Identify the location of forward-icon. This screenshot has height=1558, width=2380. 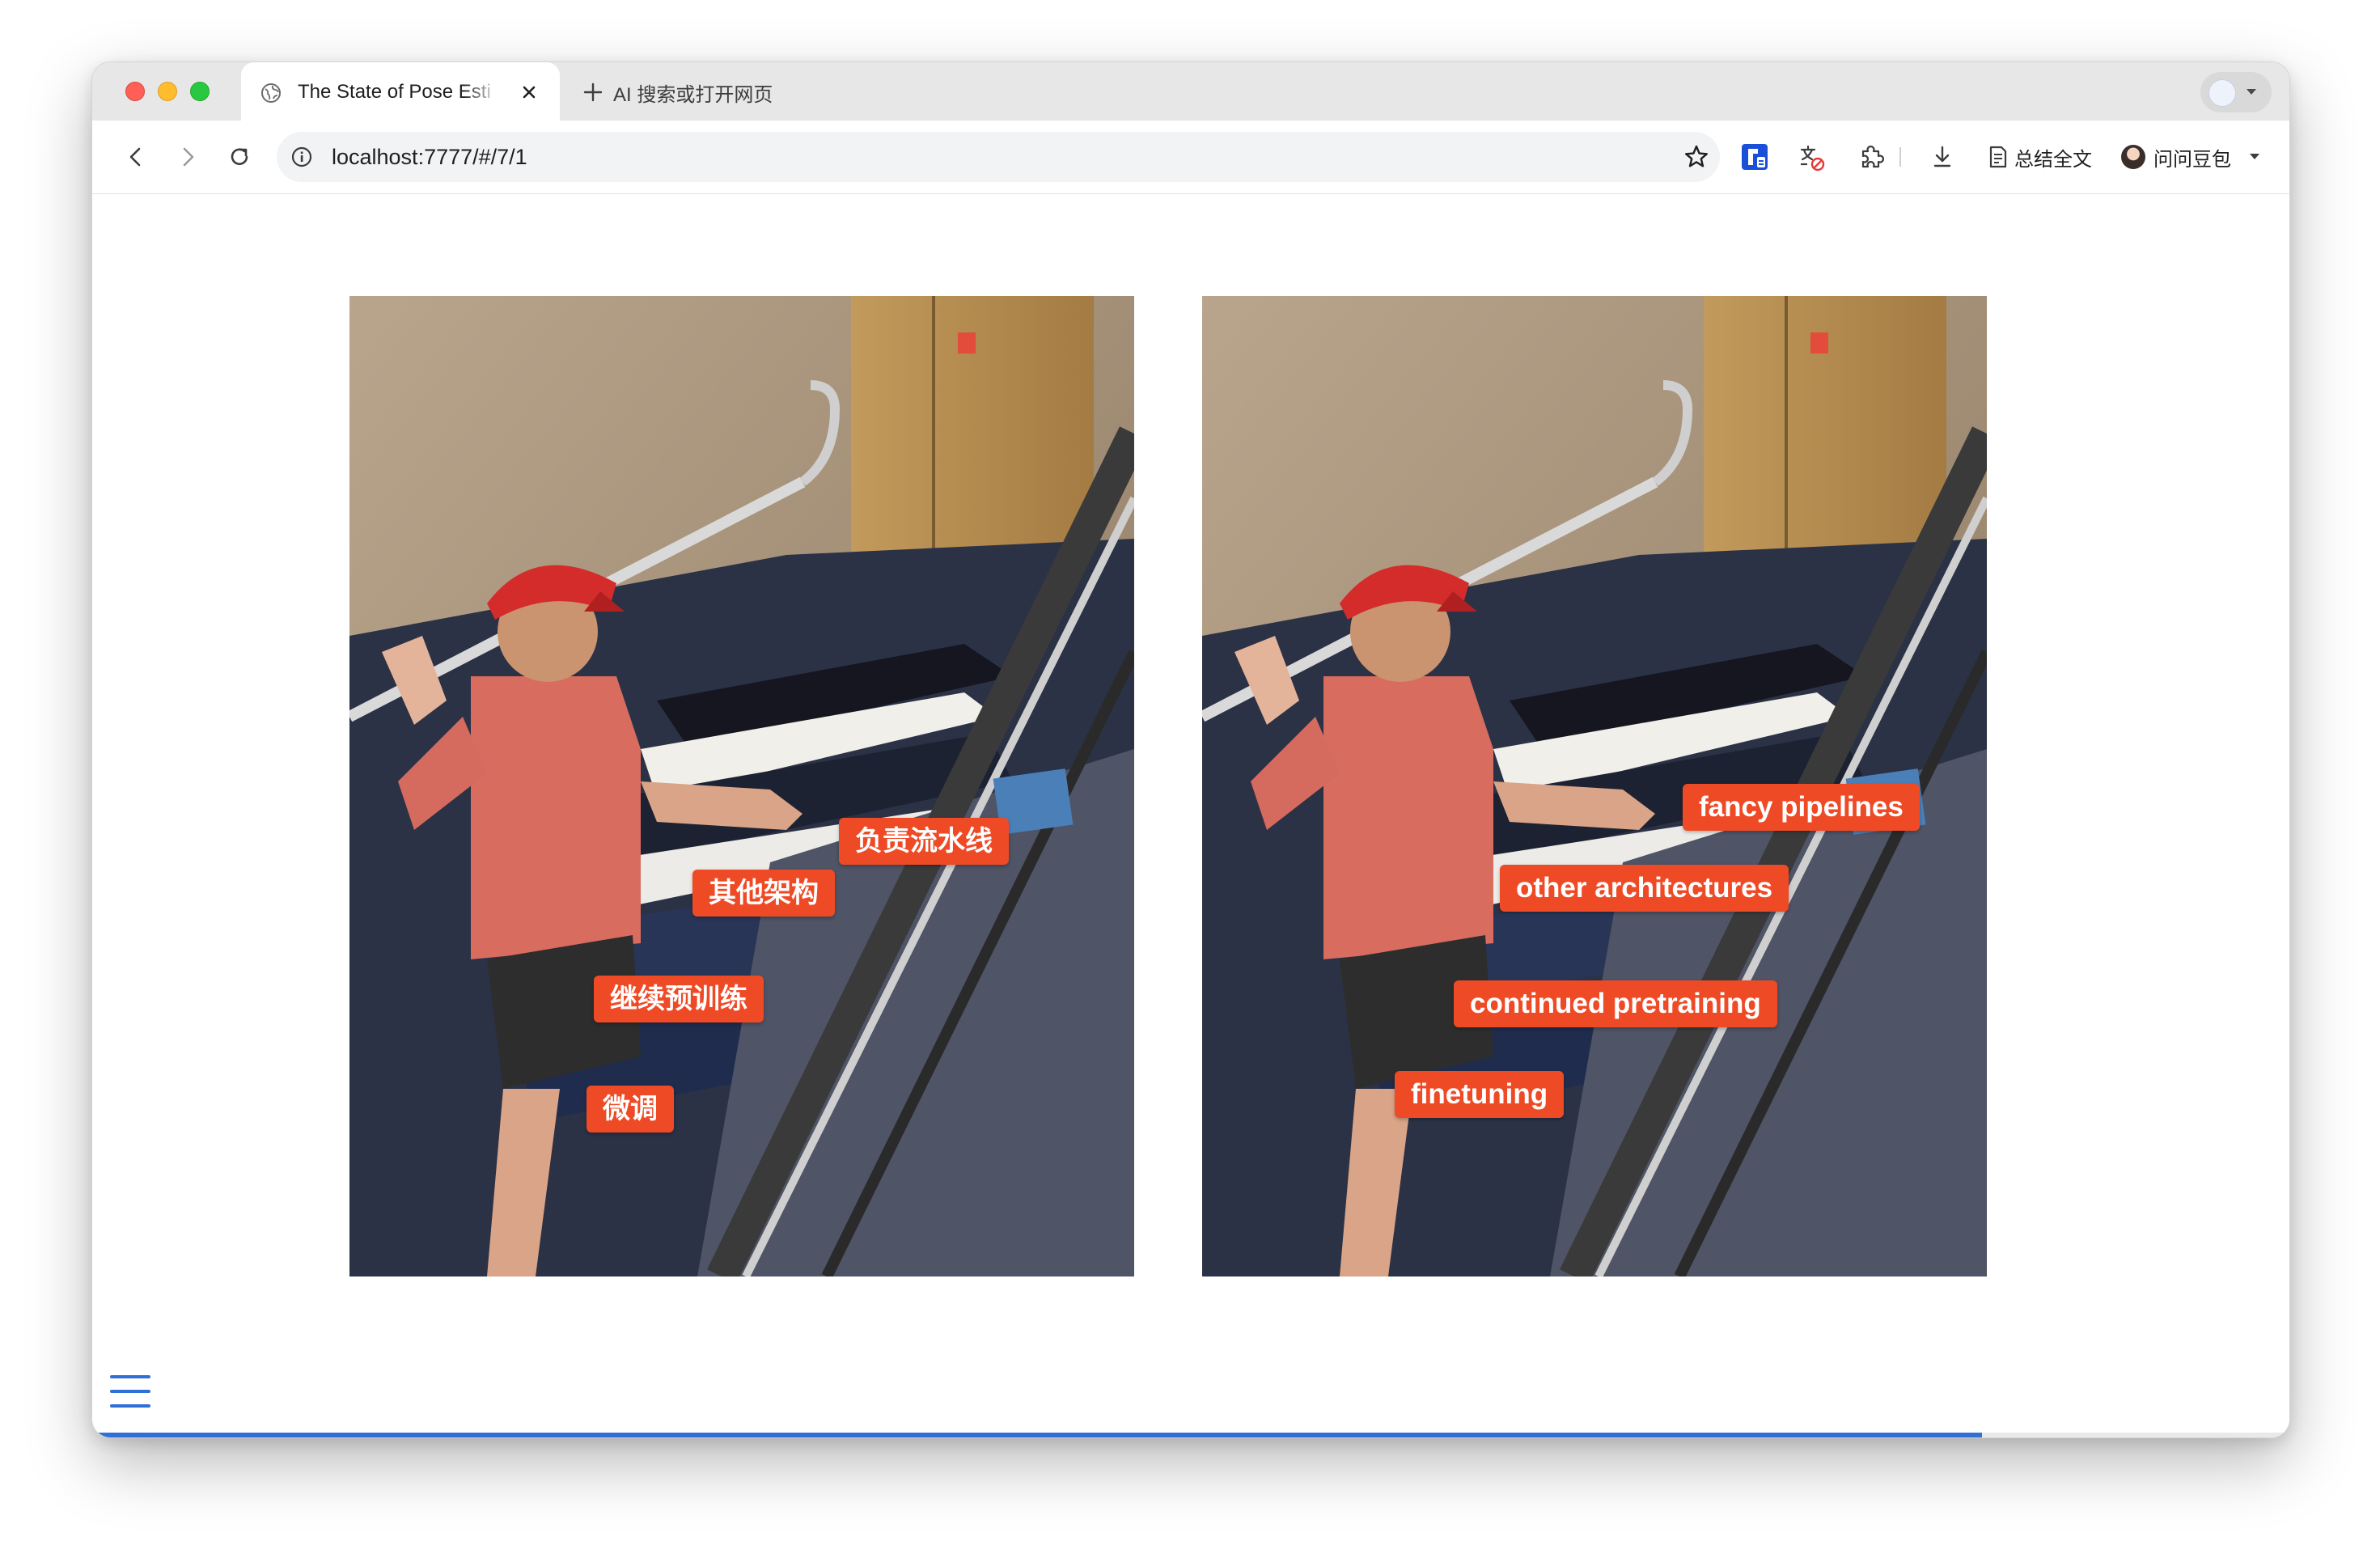
(187, 156).